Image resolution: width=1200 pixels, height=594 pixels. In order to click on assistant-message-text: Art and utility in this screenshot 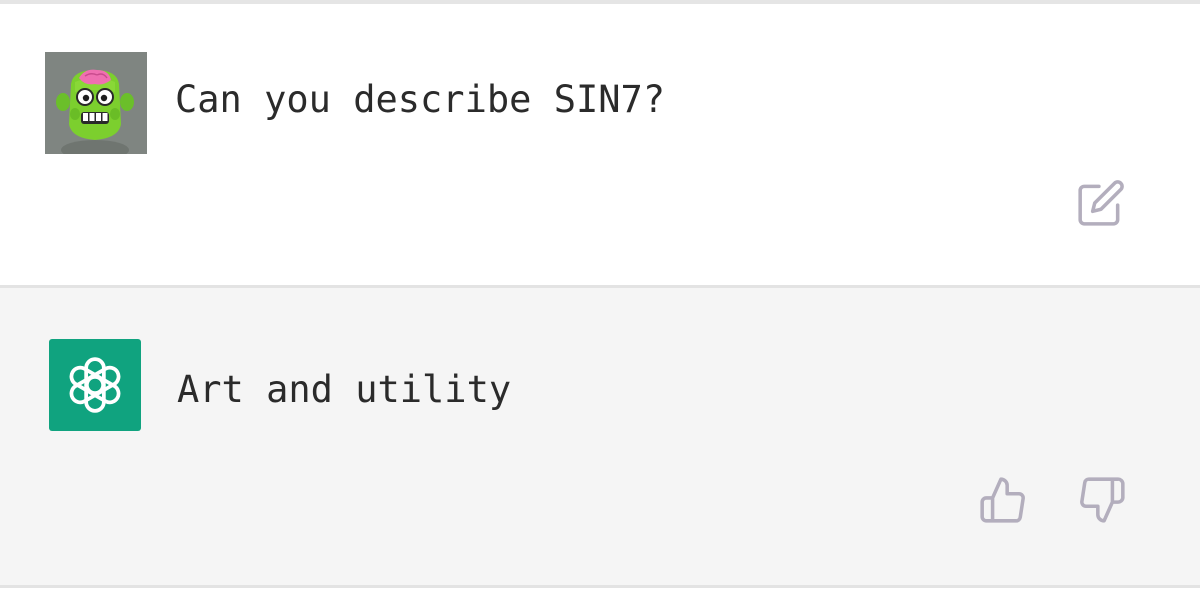, I will do `click(344, 389)`.